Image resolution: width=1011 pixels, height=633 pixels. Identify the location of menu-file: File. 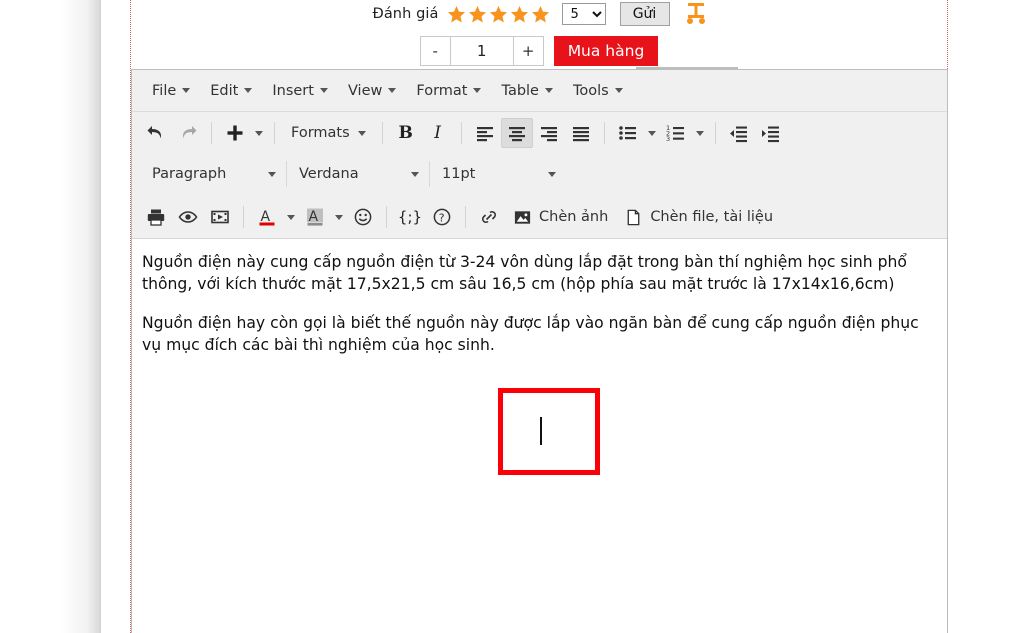
(171, 91).